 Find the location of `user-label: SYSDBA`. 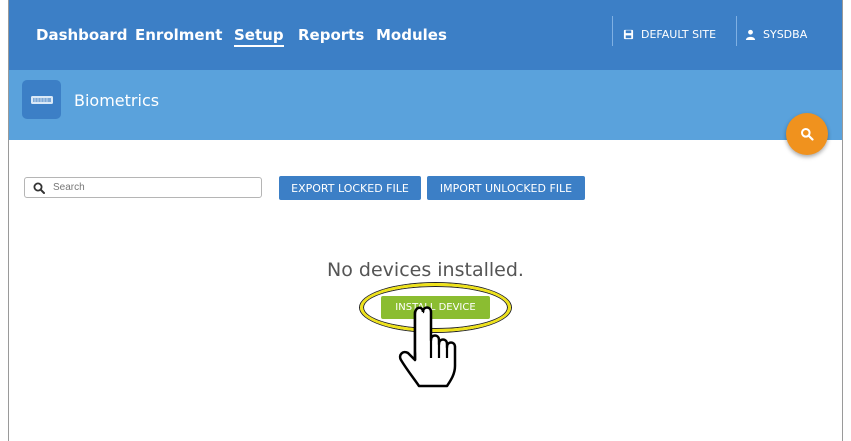

user-label: SYSDBA is located at coordinates (785, 34).